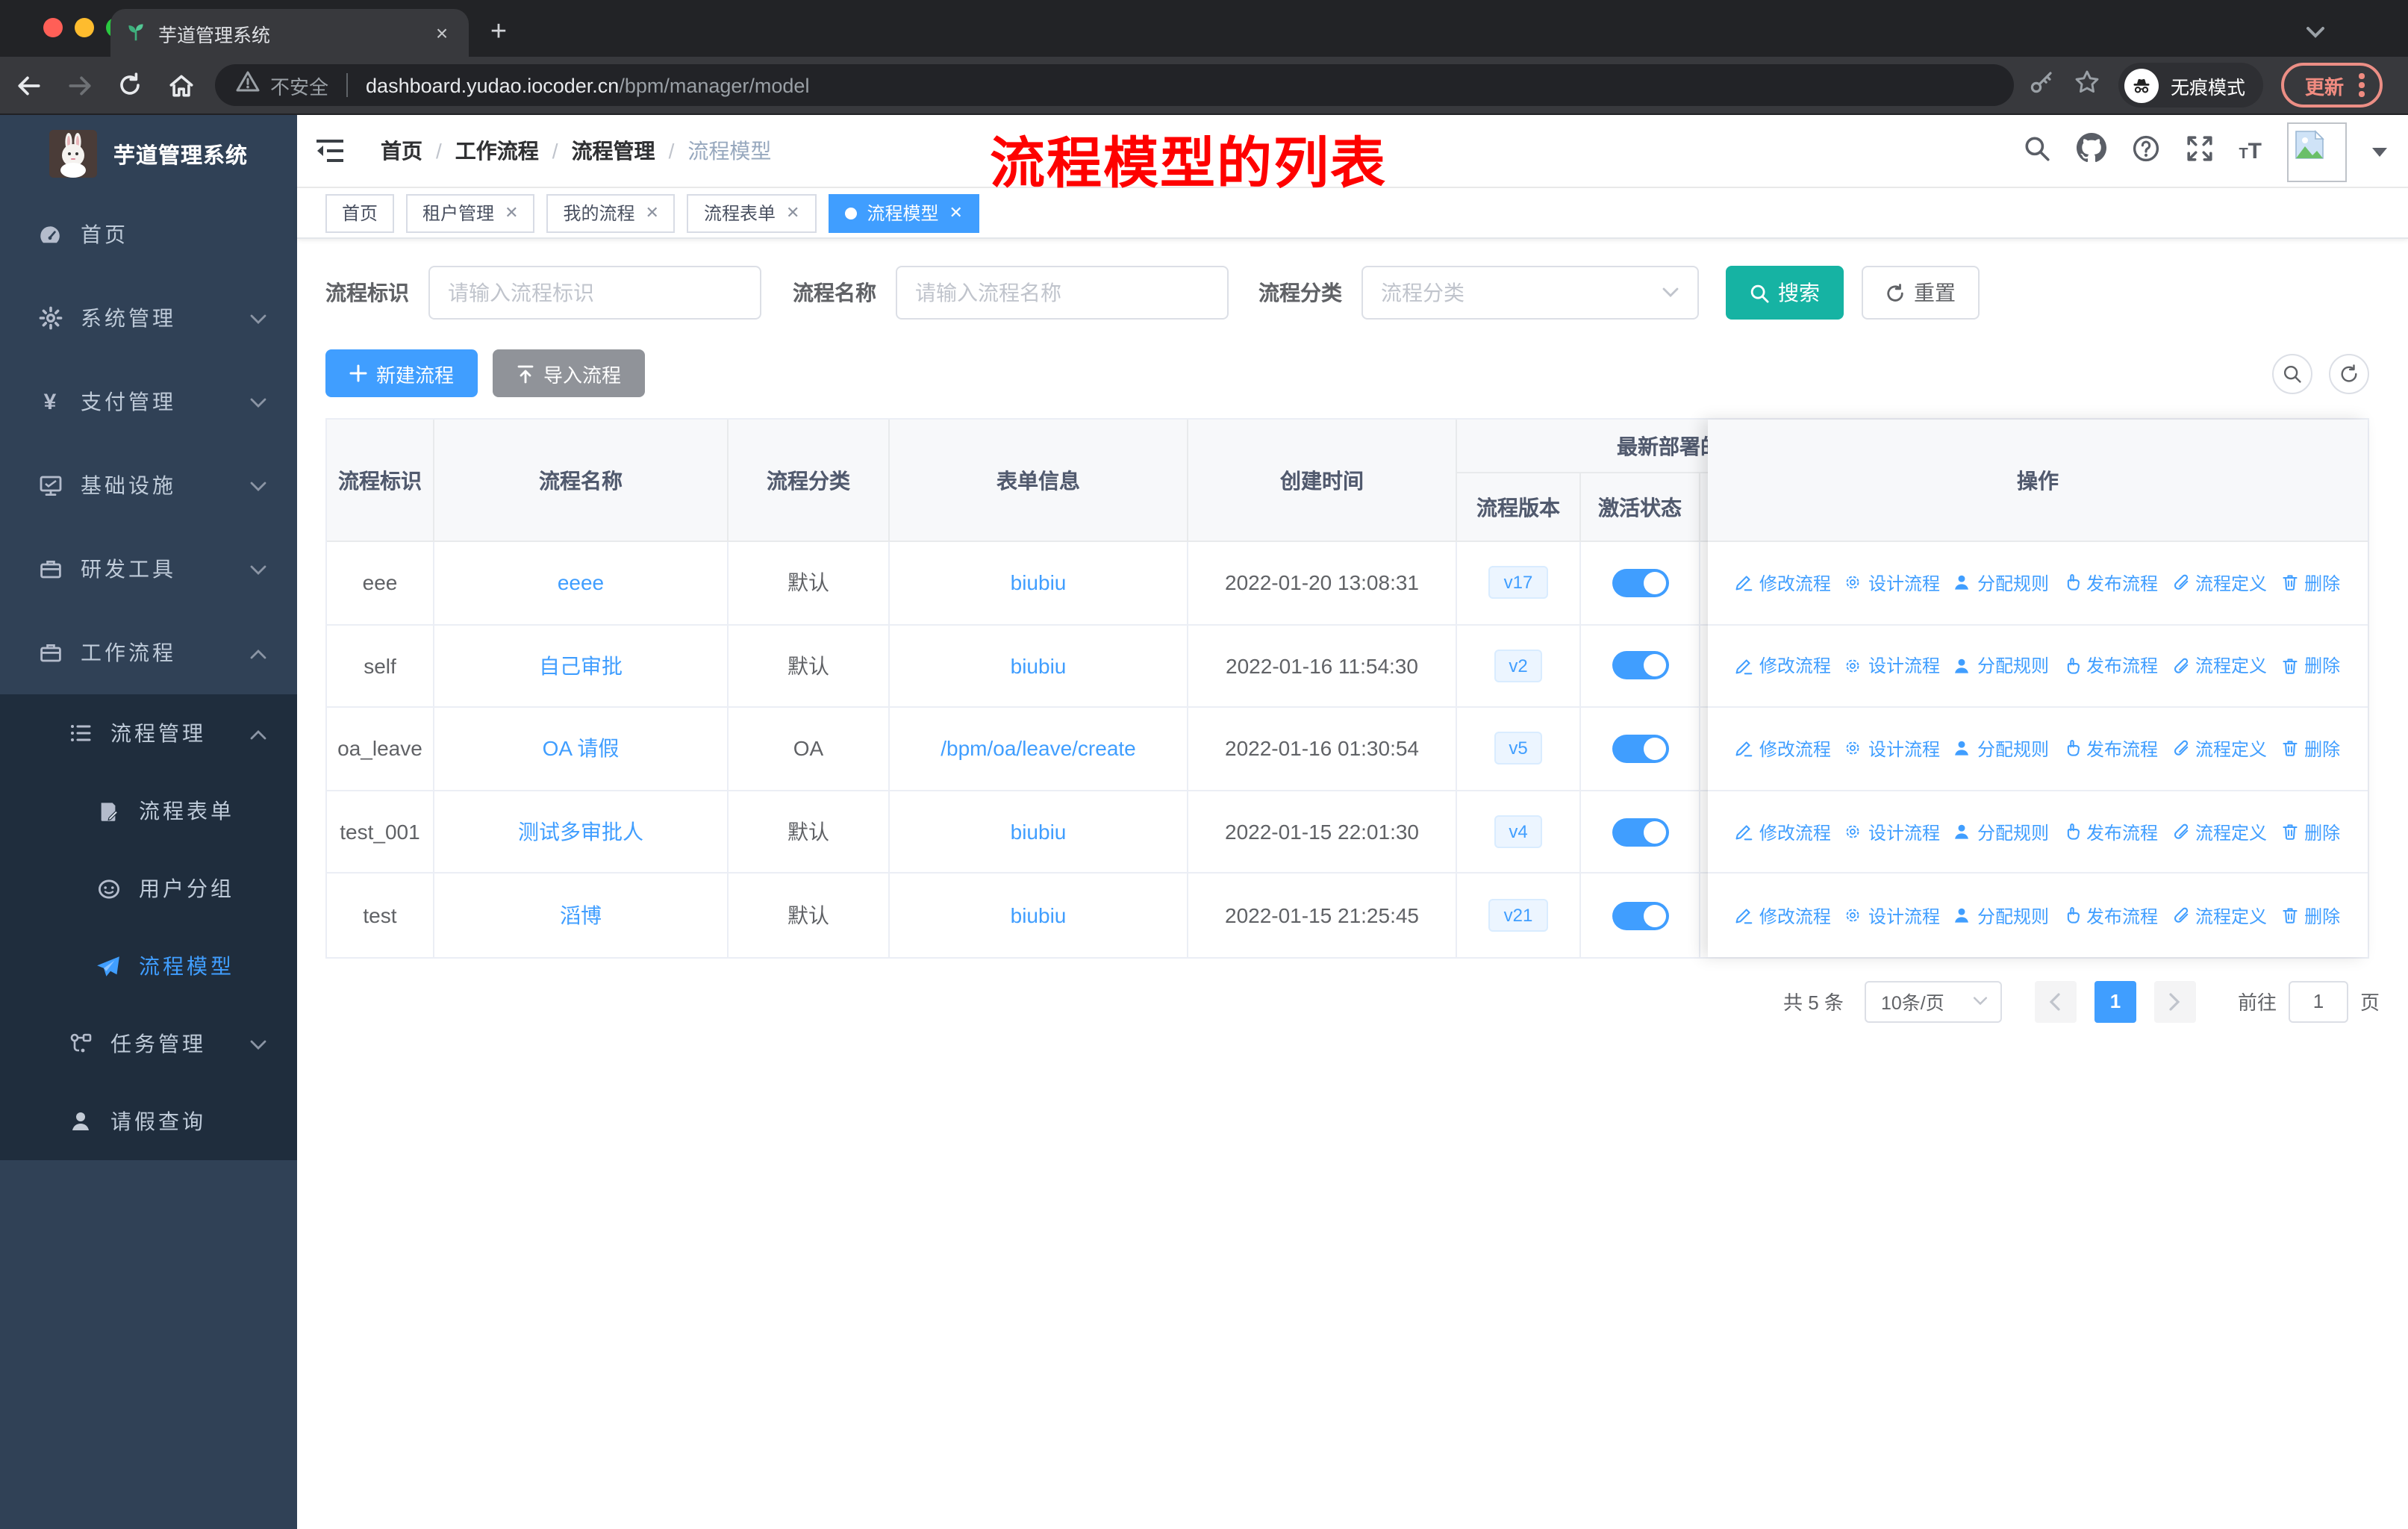  Describe the element at coordinates (613, 151) in the screenshot. I see `breadcrumb-process-mgmt: 流程管理` at that location.